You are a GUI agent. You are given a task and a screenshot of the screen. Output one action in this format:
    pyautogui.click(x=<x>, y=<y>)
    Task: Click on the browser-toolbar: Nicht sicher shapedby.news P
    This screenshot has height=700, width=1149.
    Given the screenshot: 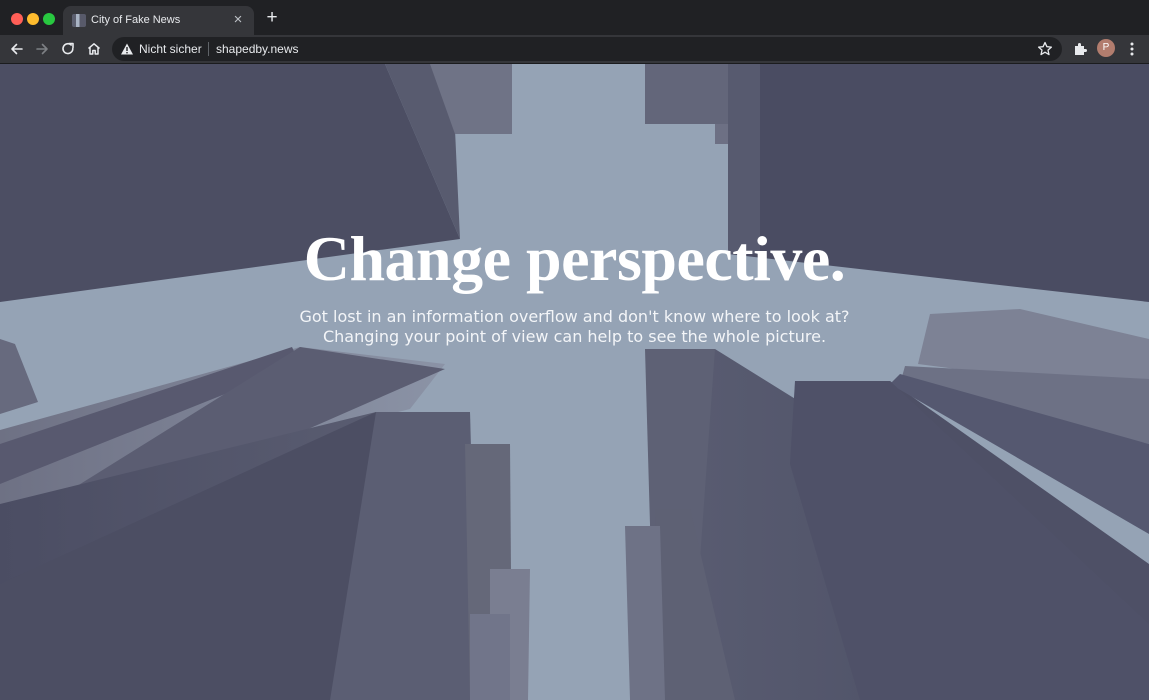 What is the action you would take?
    pyautogui.click(x=574, y=49)
    